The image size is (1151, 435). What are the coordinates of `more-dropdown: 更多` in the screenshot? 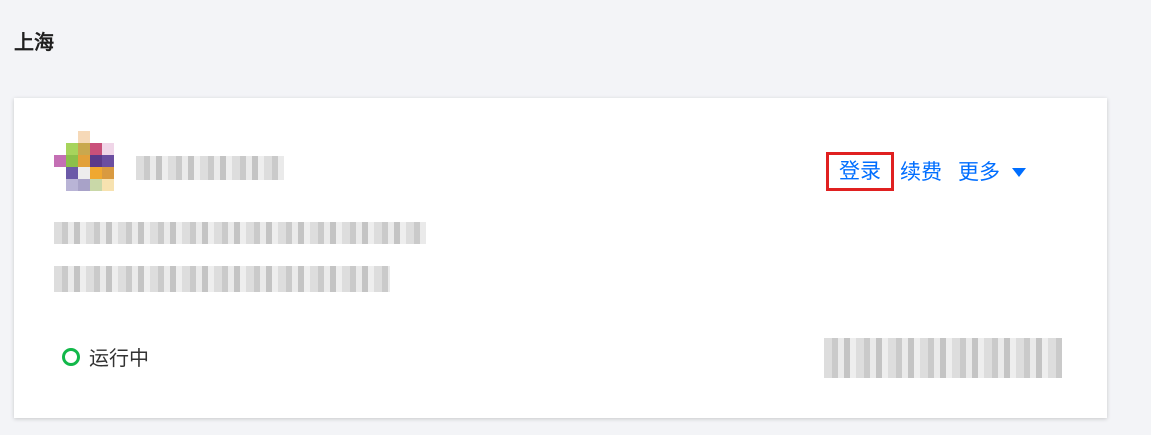 It's located at (992, 171).